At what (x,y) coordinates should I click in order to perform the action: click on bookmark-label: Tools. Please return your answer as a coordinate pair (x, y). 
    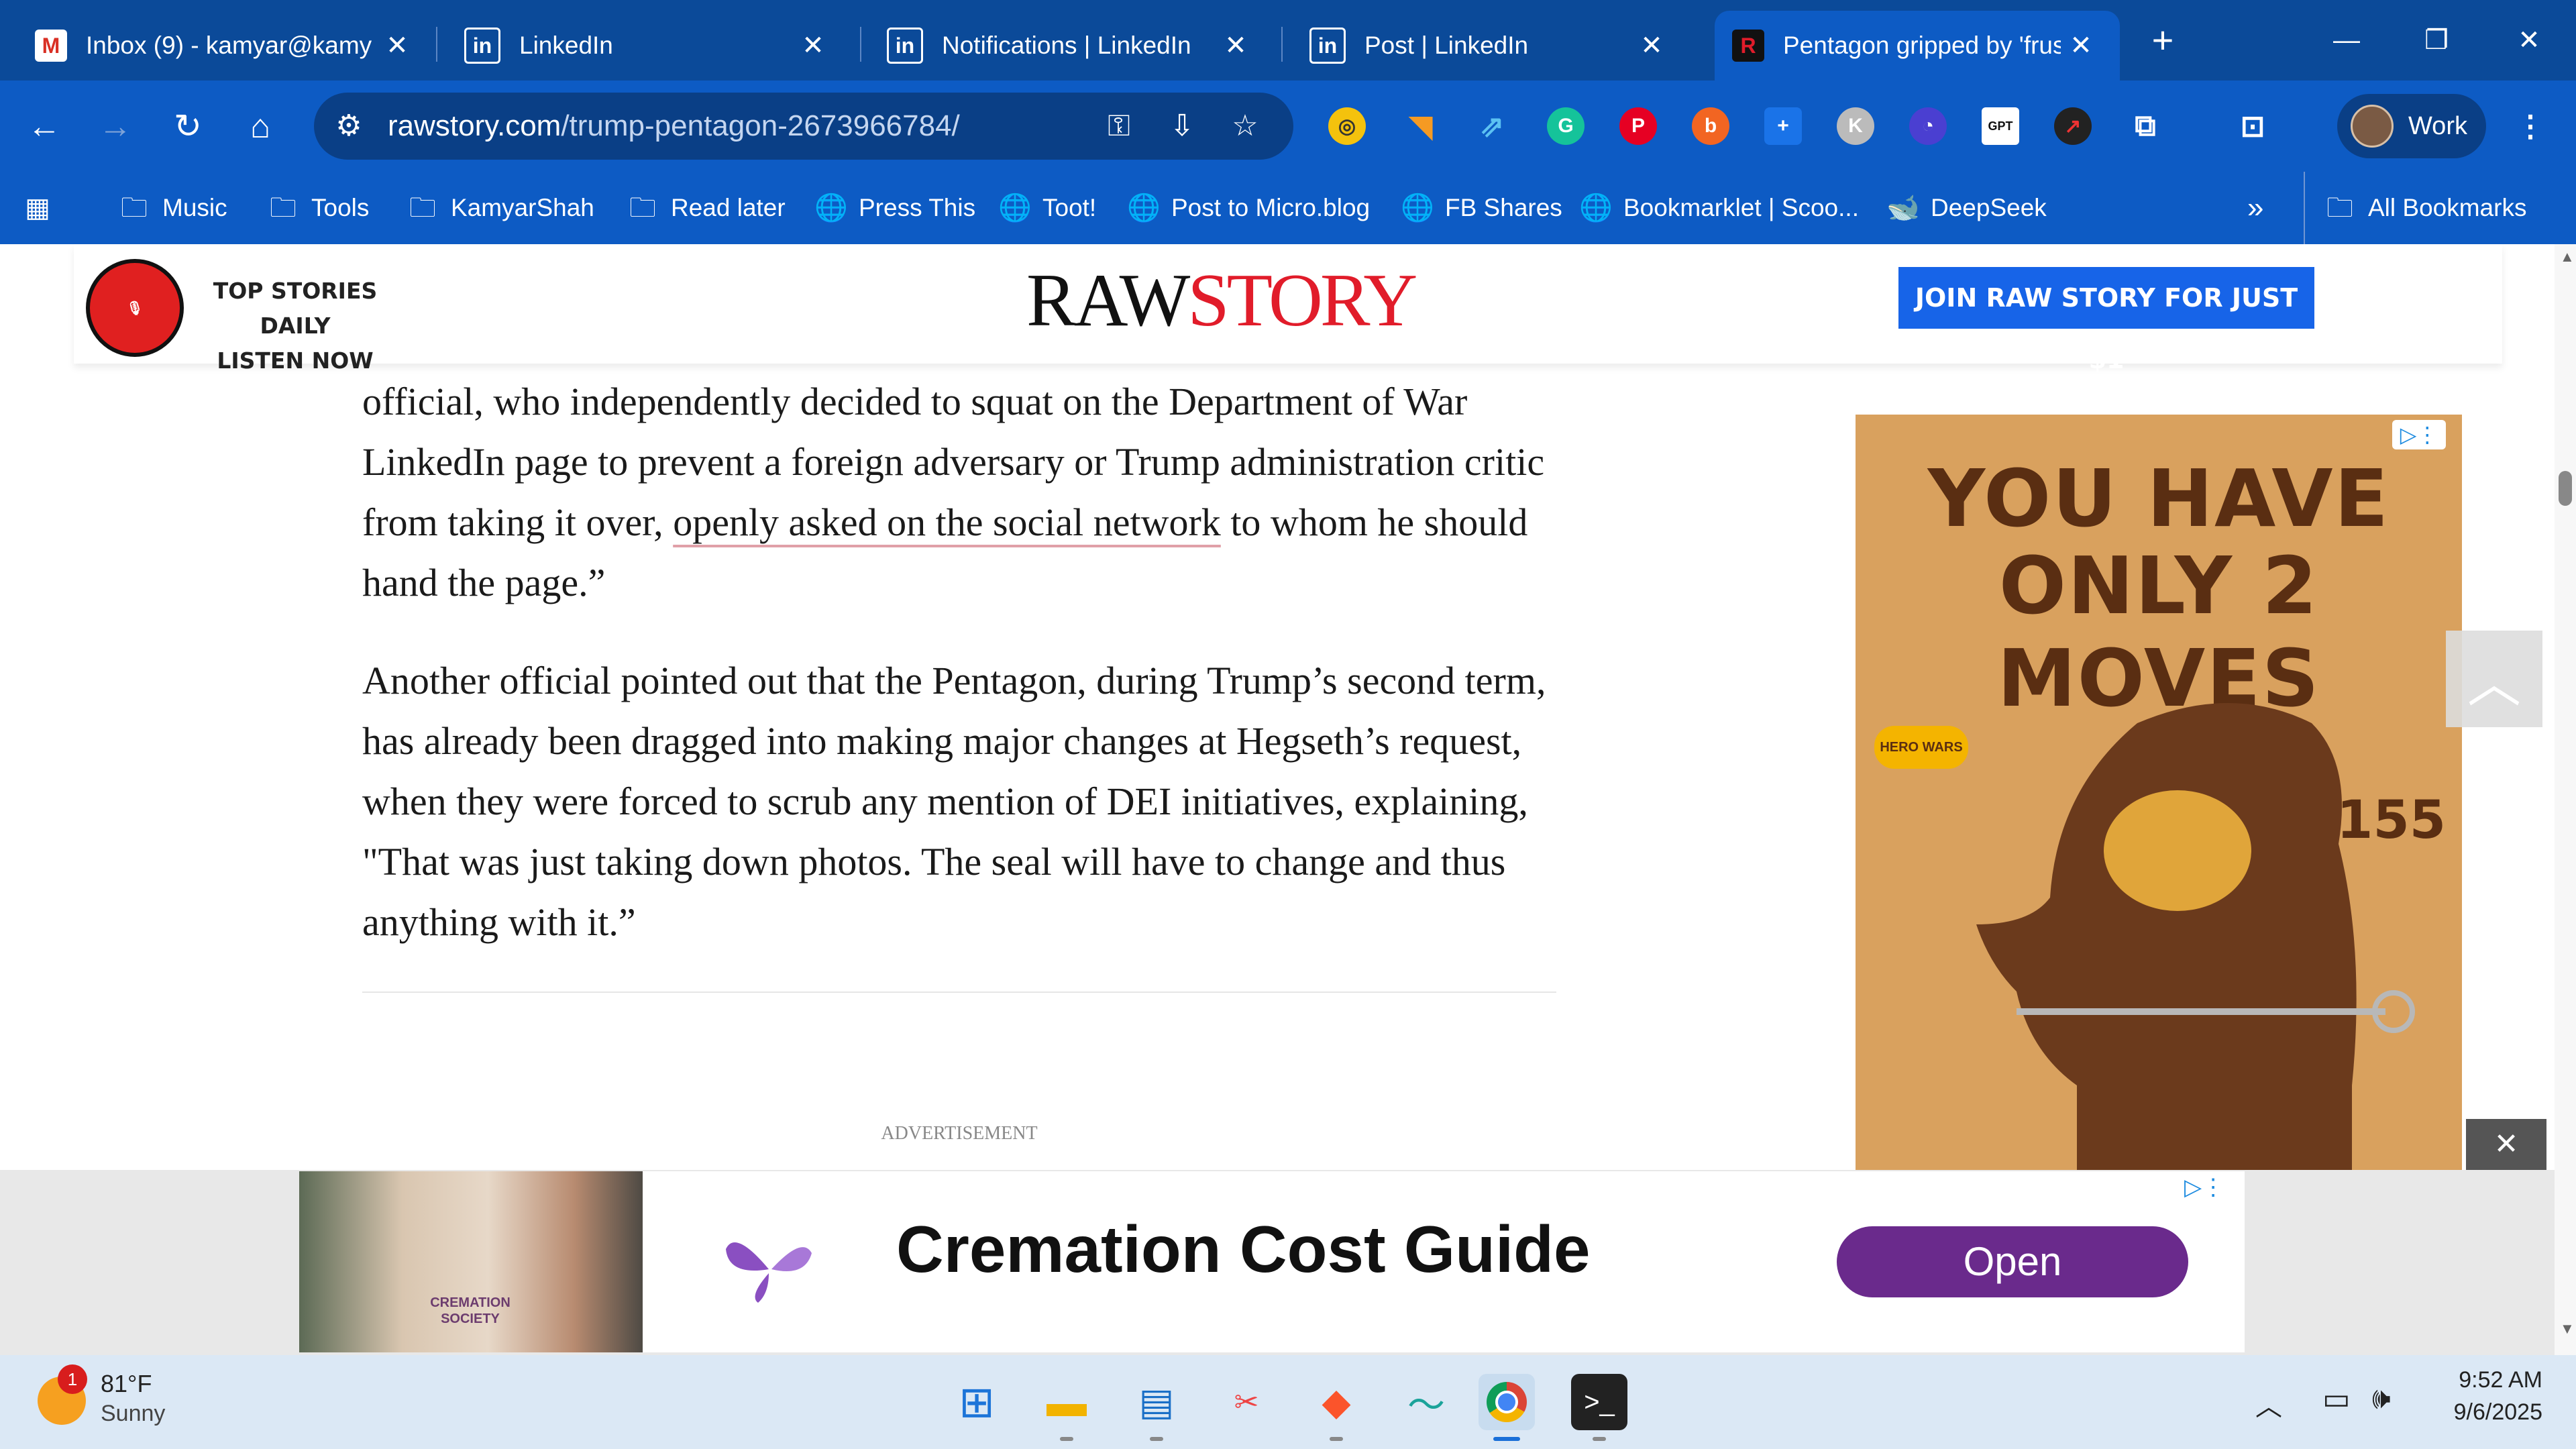
    Looking at the image, I should click on (340, 207).